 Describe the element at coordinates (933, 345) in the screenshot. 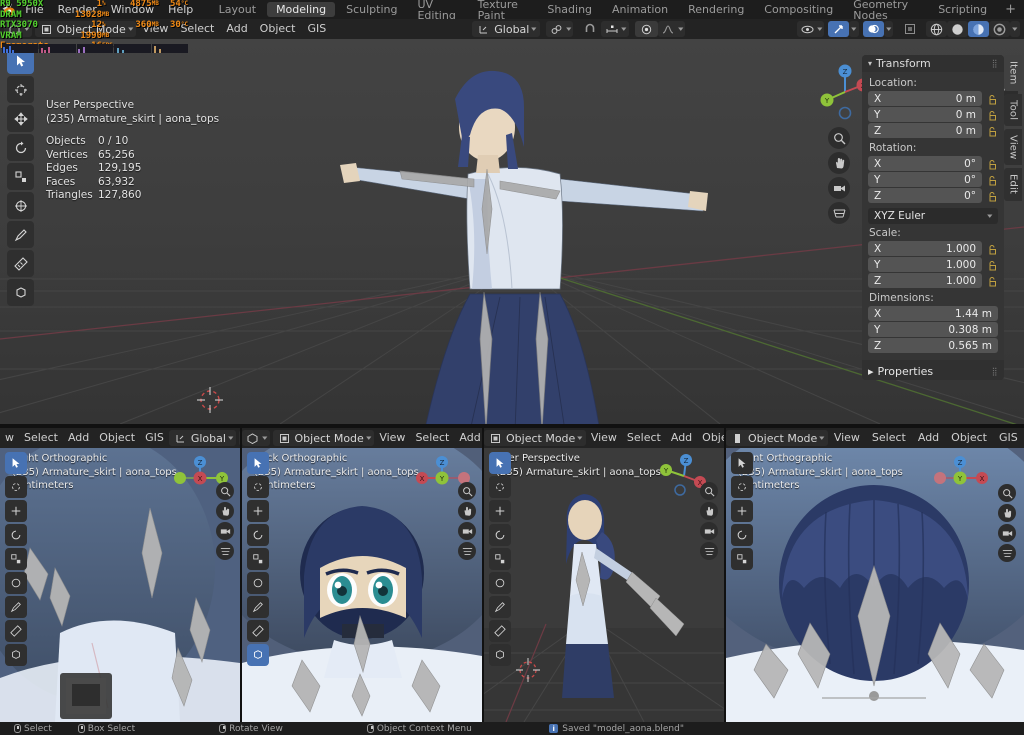

I see `dimensions-z-field: Z 0.565 m` at that location.